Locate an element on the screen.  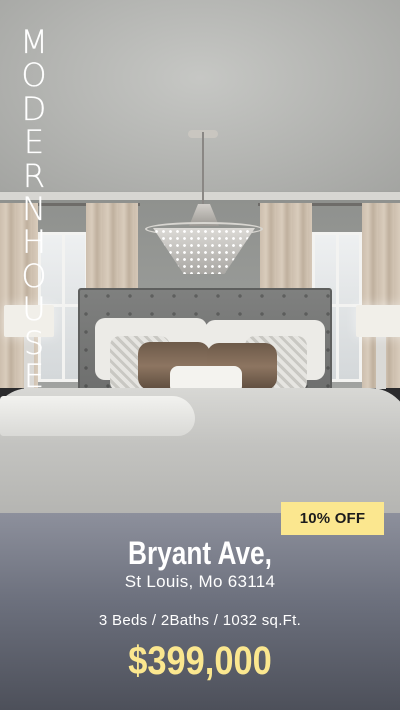
title-letter: H is located at coordinates (34, 242).